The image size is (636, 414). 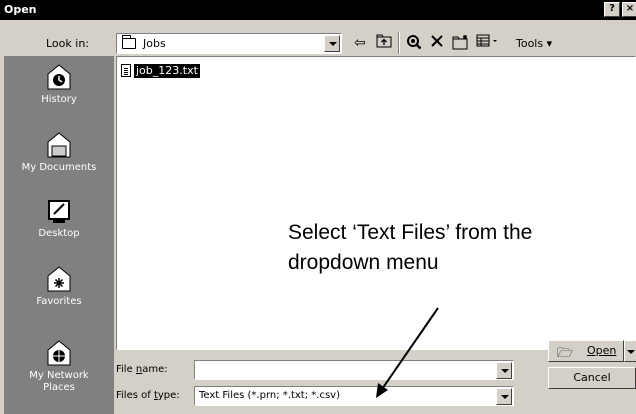 I want to click on up-folder-icon, so click(x=384, y=43).